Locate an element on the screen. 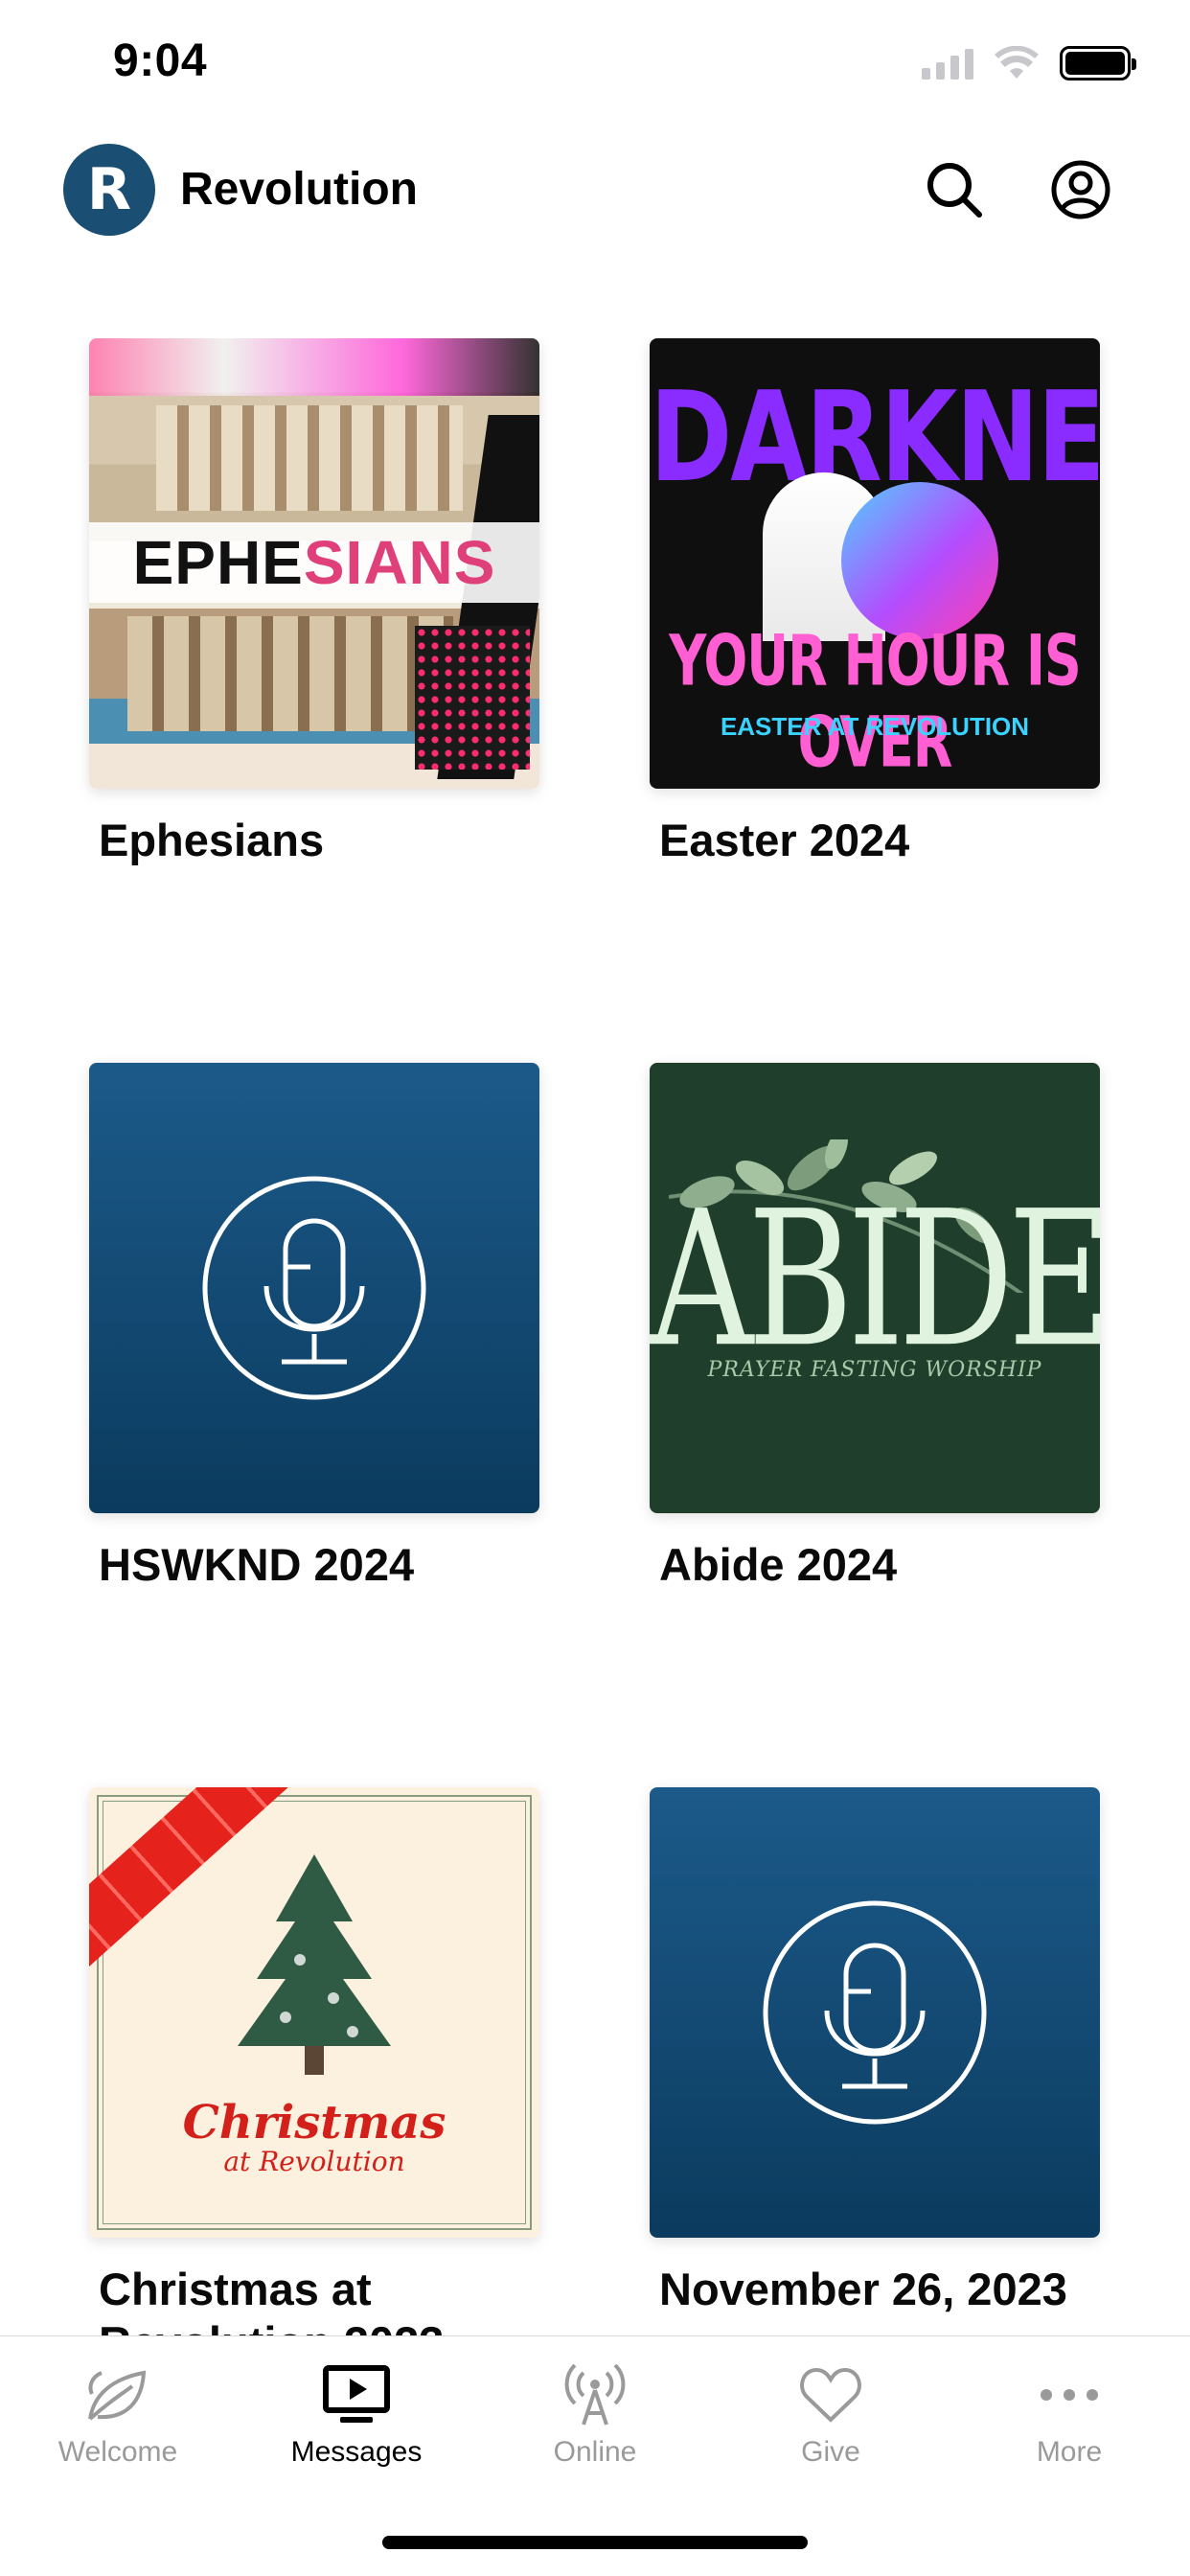  series-artwork: Christmas at Revolution is located at coordinates (314, 2012).